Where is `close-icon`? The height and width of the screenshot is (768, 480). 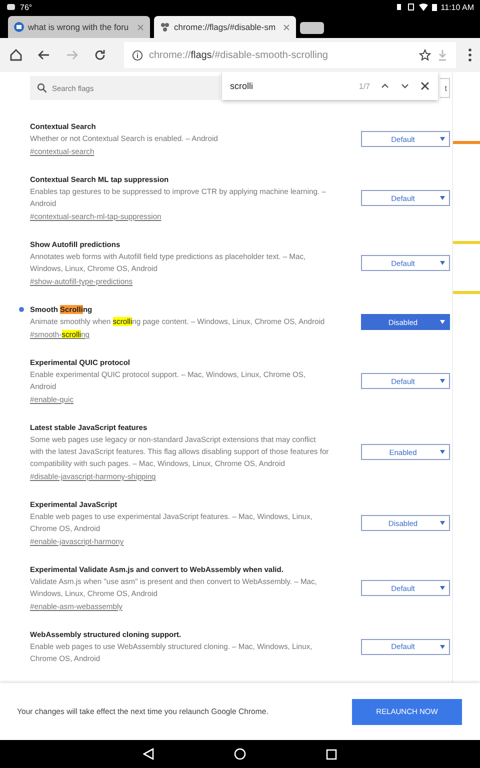 close-icon is located at coordinates (286, 27).